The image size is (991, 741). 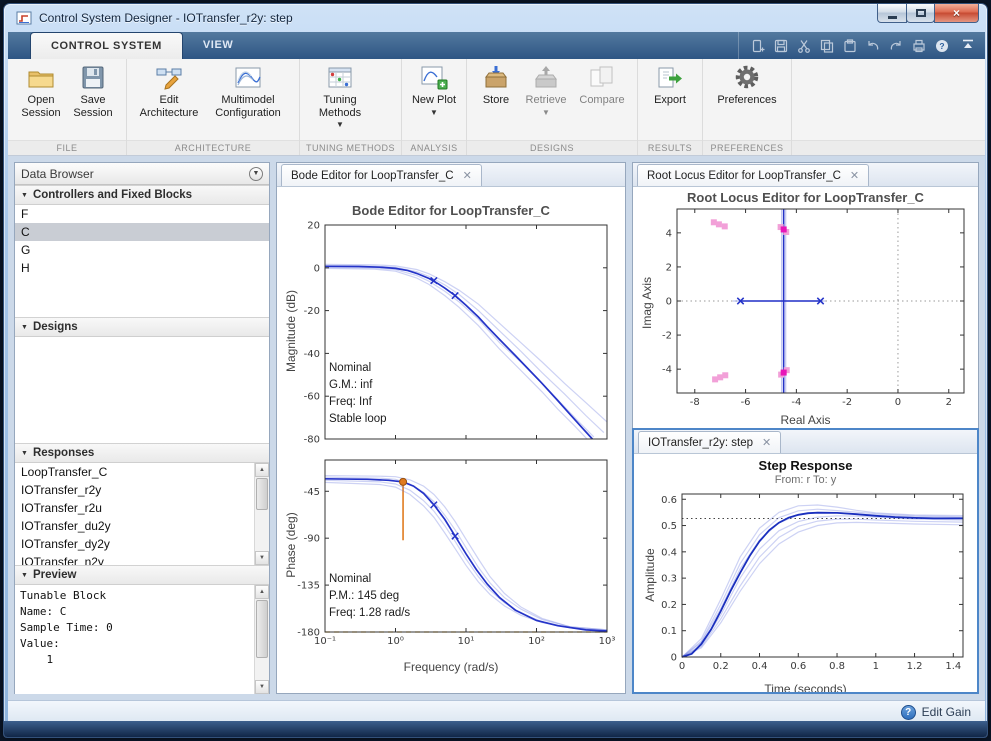 What do you see at coordinates (747, 100) in the screenshot?
I see `button-label: Preferences` at bounding box center [747, 100].